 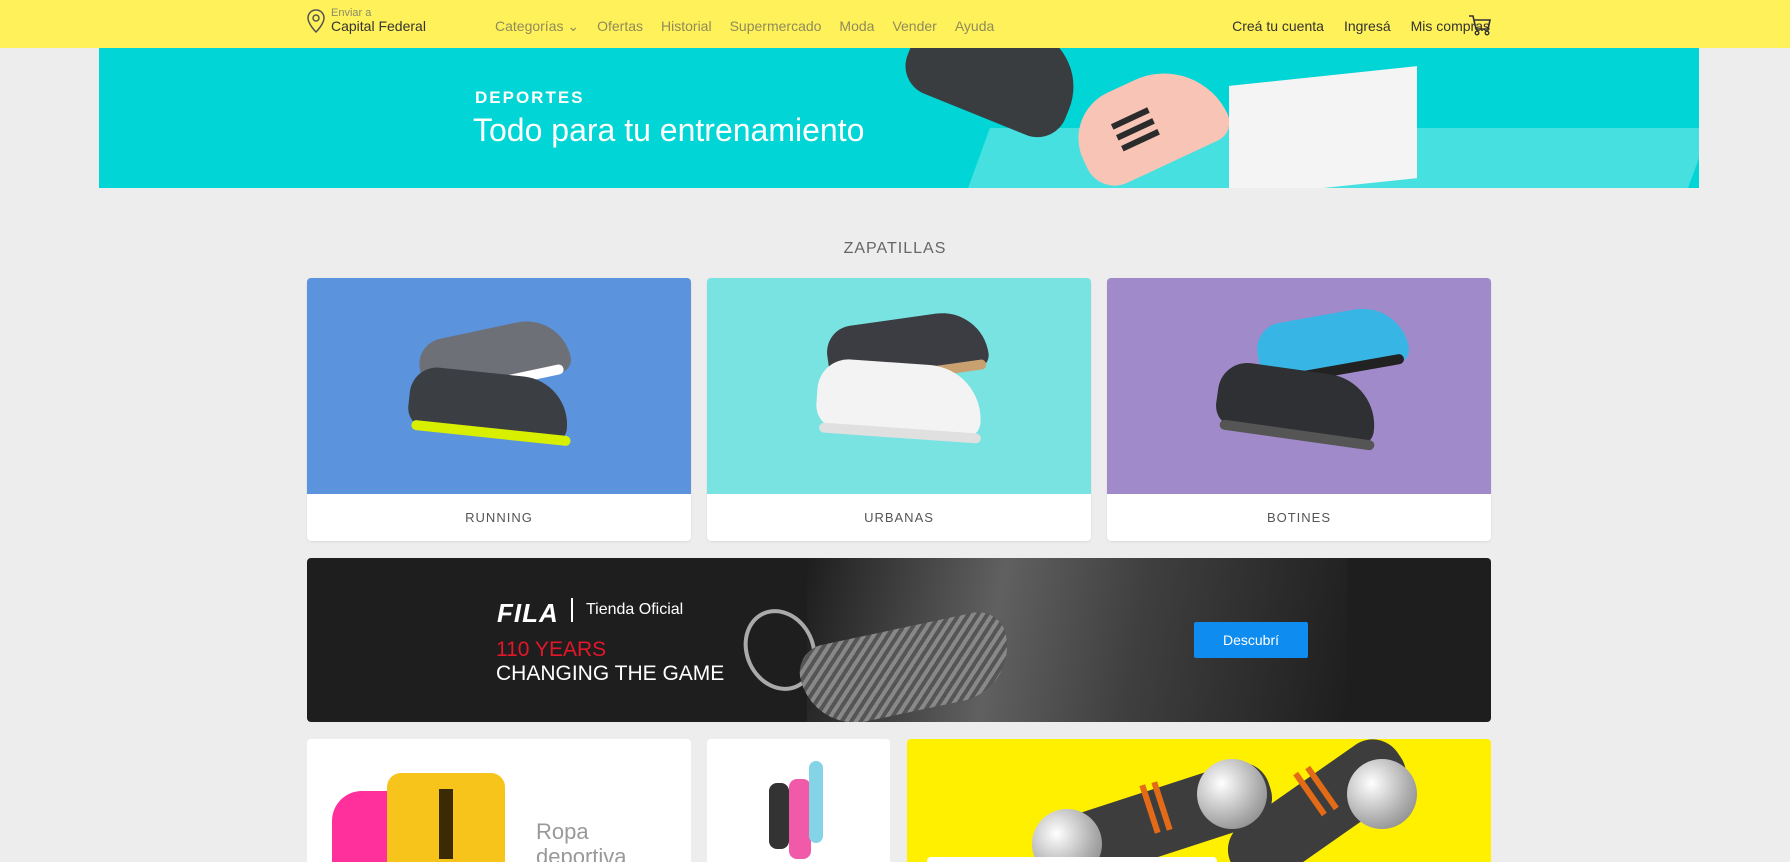 I want to click on pink-bottle-image, so click(x=800, y=819).